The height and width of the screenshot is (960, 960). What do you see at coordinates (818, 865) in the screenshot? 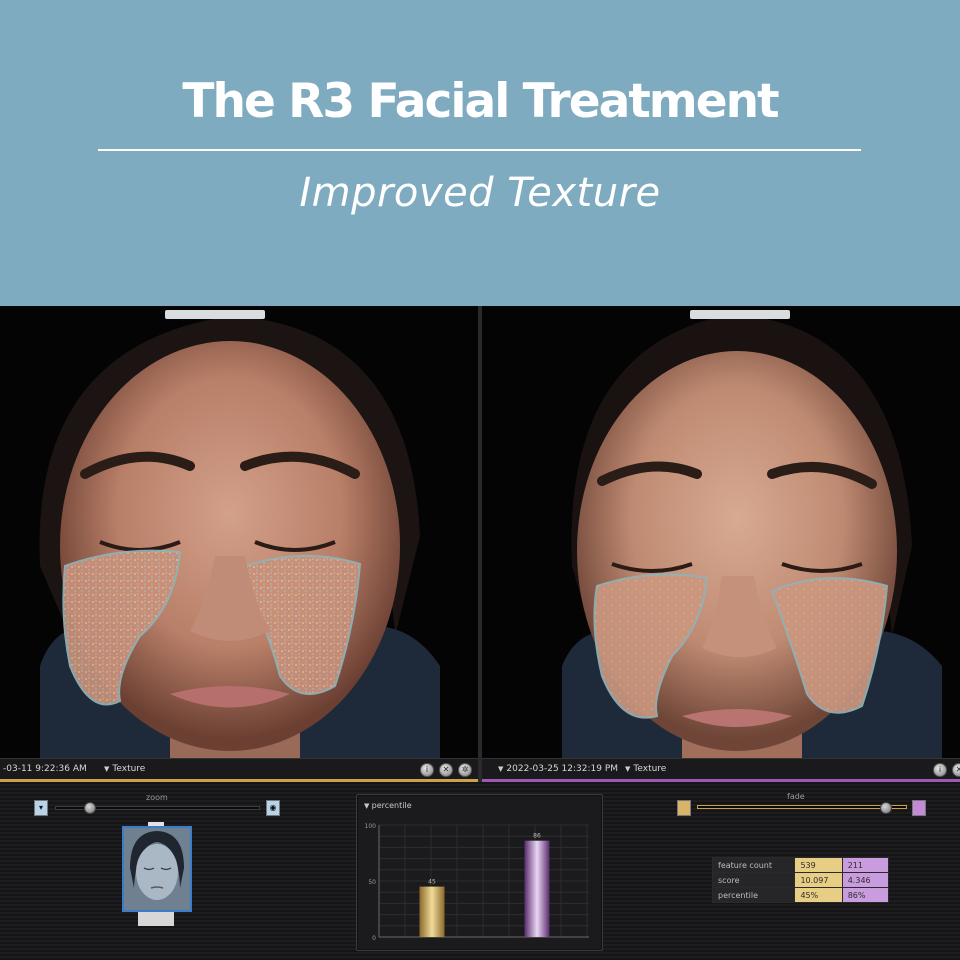
I see `before-value: 539` at bounding box center [818, 865].